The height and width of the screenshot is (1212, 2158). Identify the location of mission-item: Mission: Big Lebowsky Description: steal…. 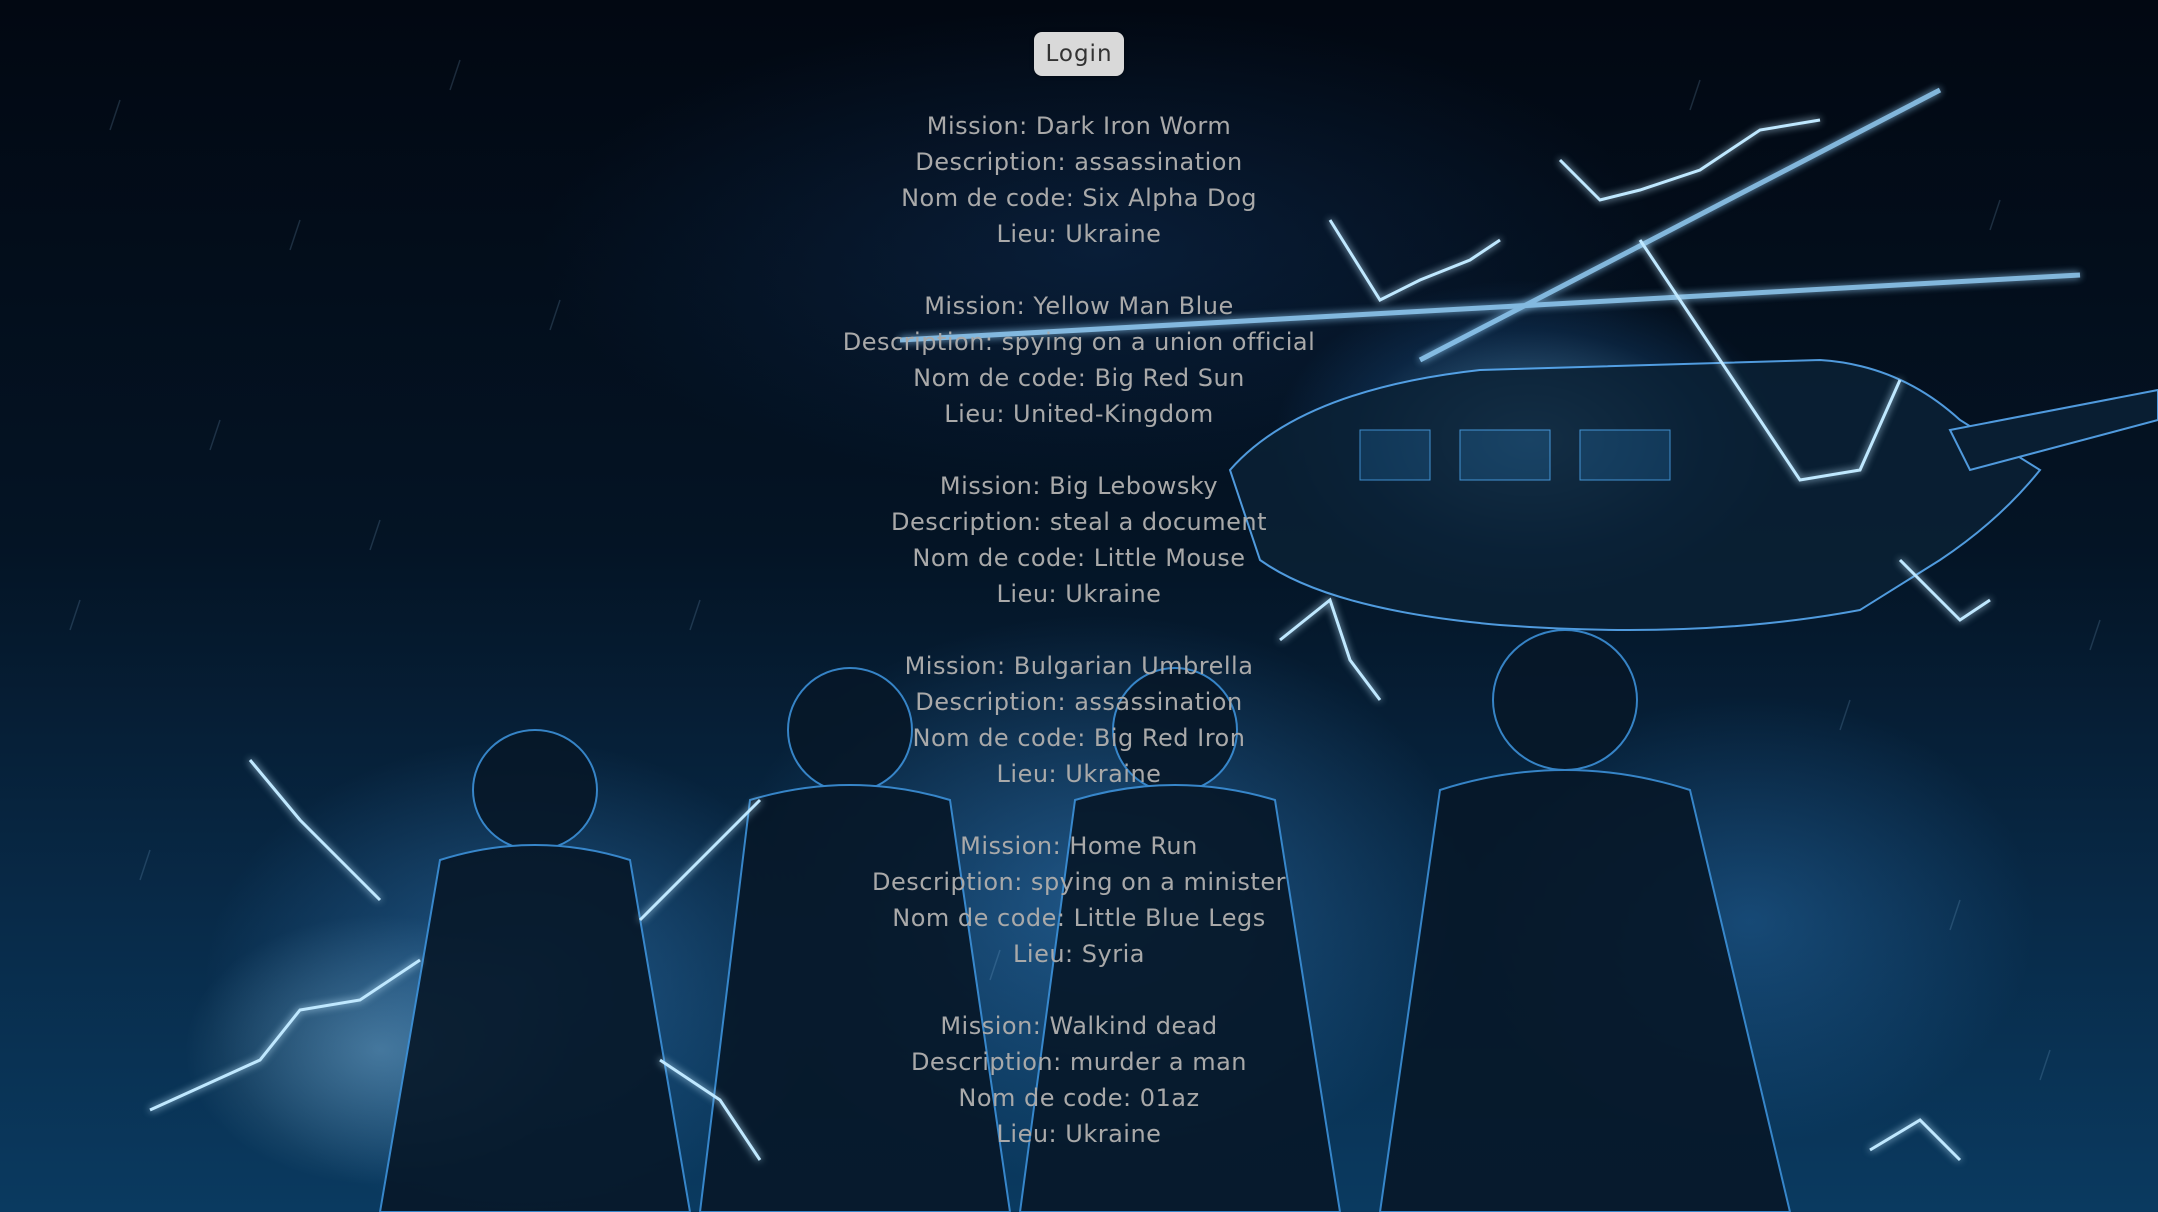
(1079, 540).